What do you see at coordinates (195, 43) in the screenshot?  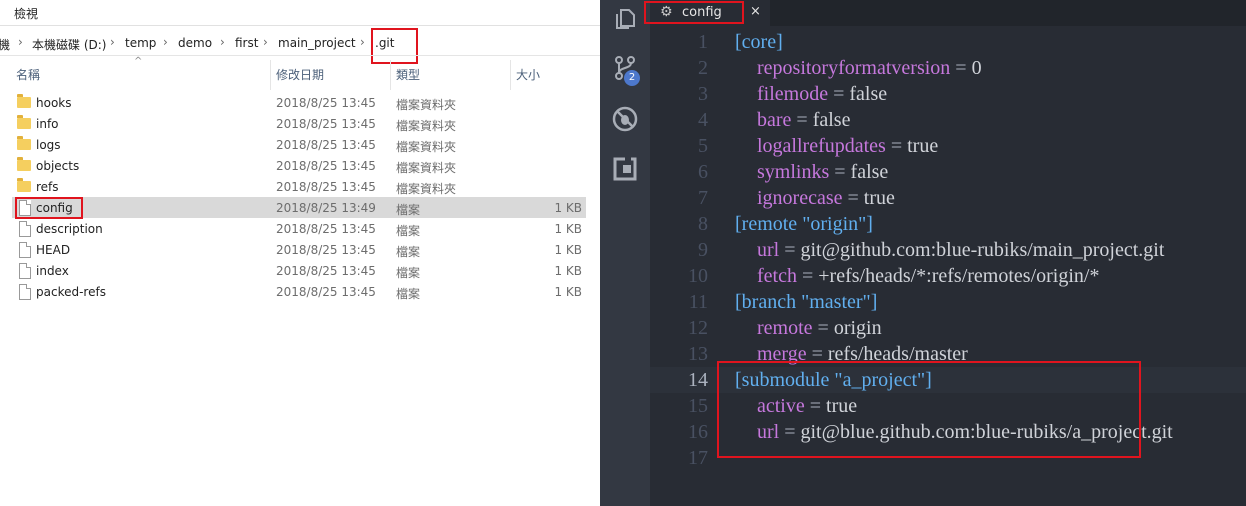 I see `breadcrumb-item: demo` at bounding box center [195, 43].